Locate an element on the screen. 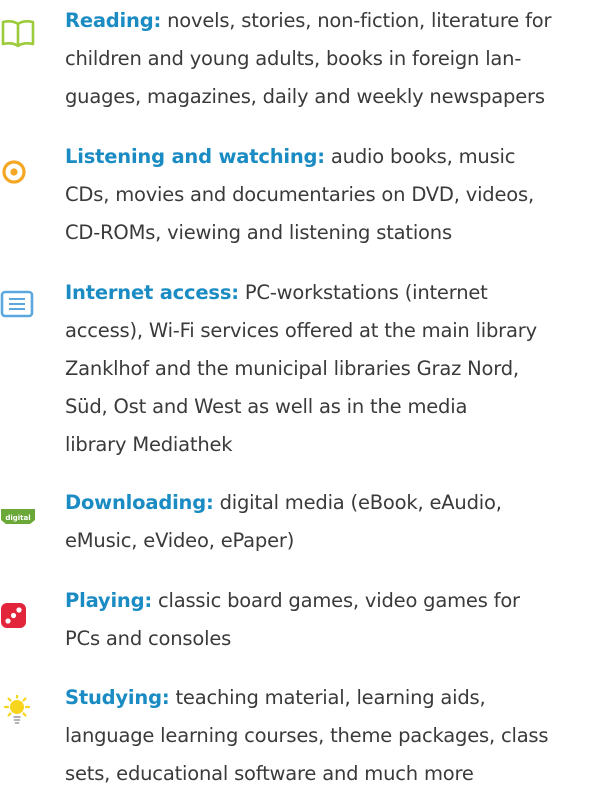  item-title: Reading: is located at coordinates (113, 20).